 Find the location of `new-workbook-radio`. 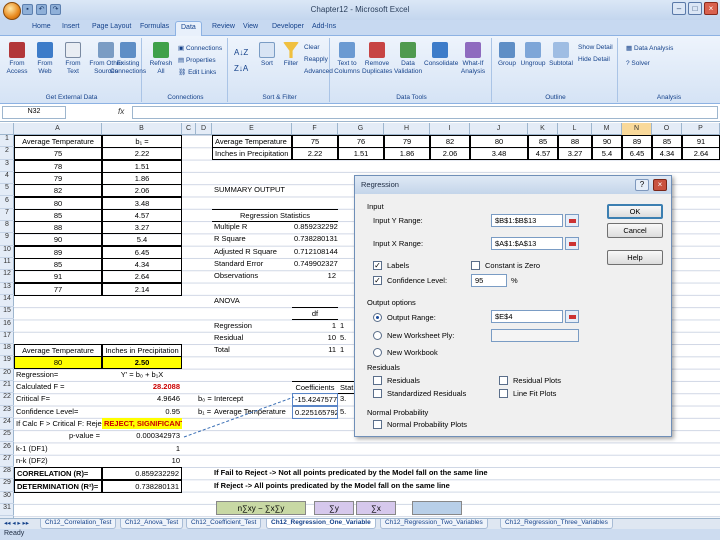

new-workbook-radio is located at coordinates (377, 352).